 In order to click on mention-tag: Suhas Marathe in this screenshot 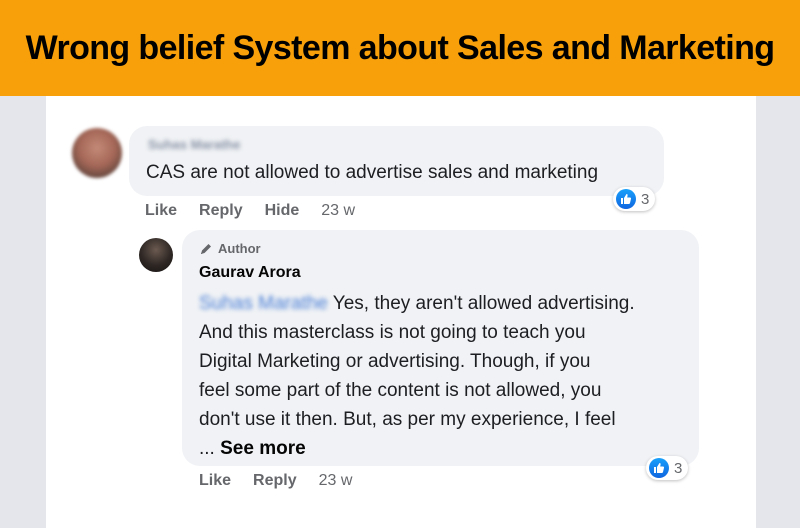, I will do `click(263, 303)`.